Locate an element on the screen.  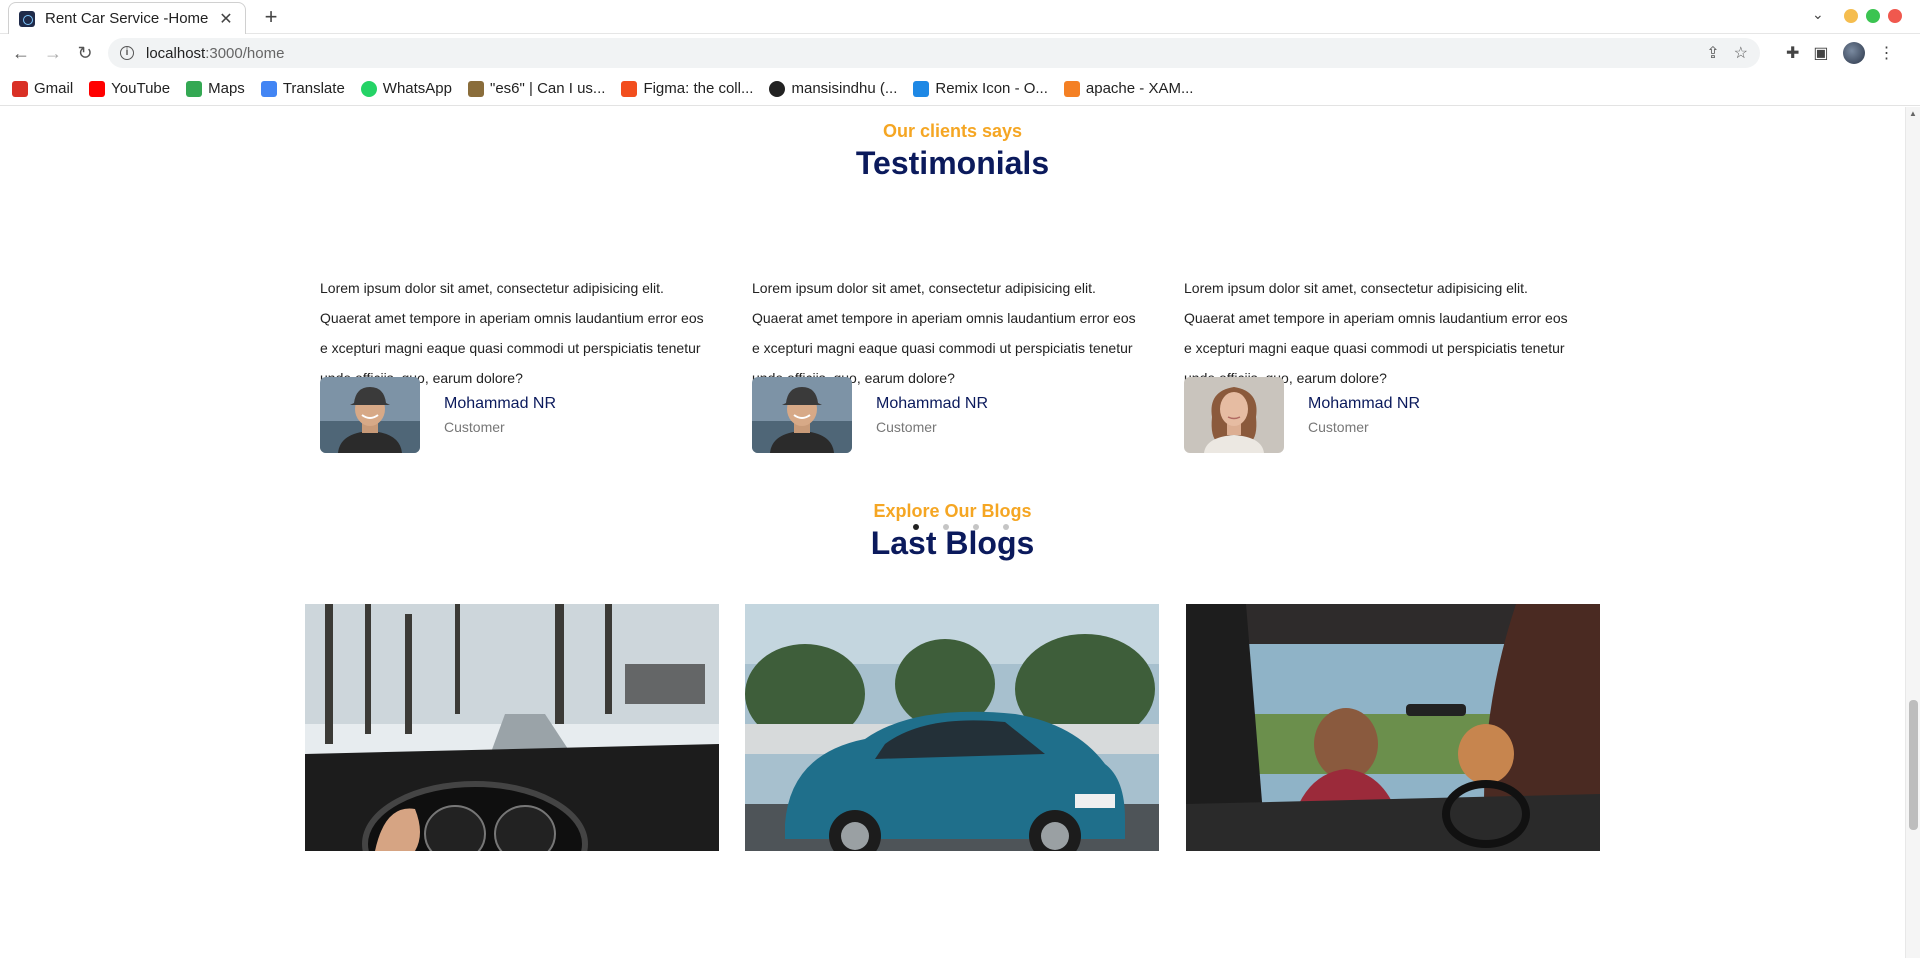
translate-icon is located at coordinates (268, 88).